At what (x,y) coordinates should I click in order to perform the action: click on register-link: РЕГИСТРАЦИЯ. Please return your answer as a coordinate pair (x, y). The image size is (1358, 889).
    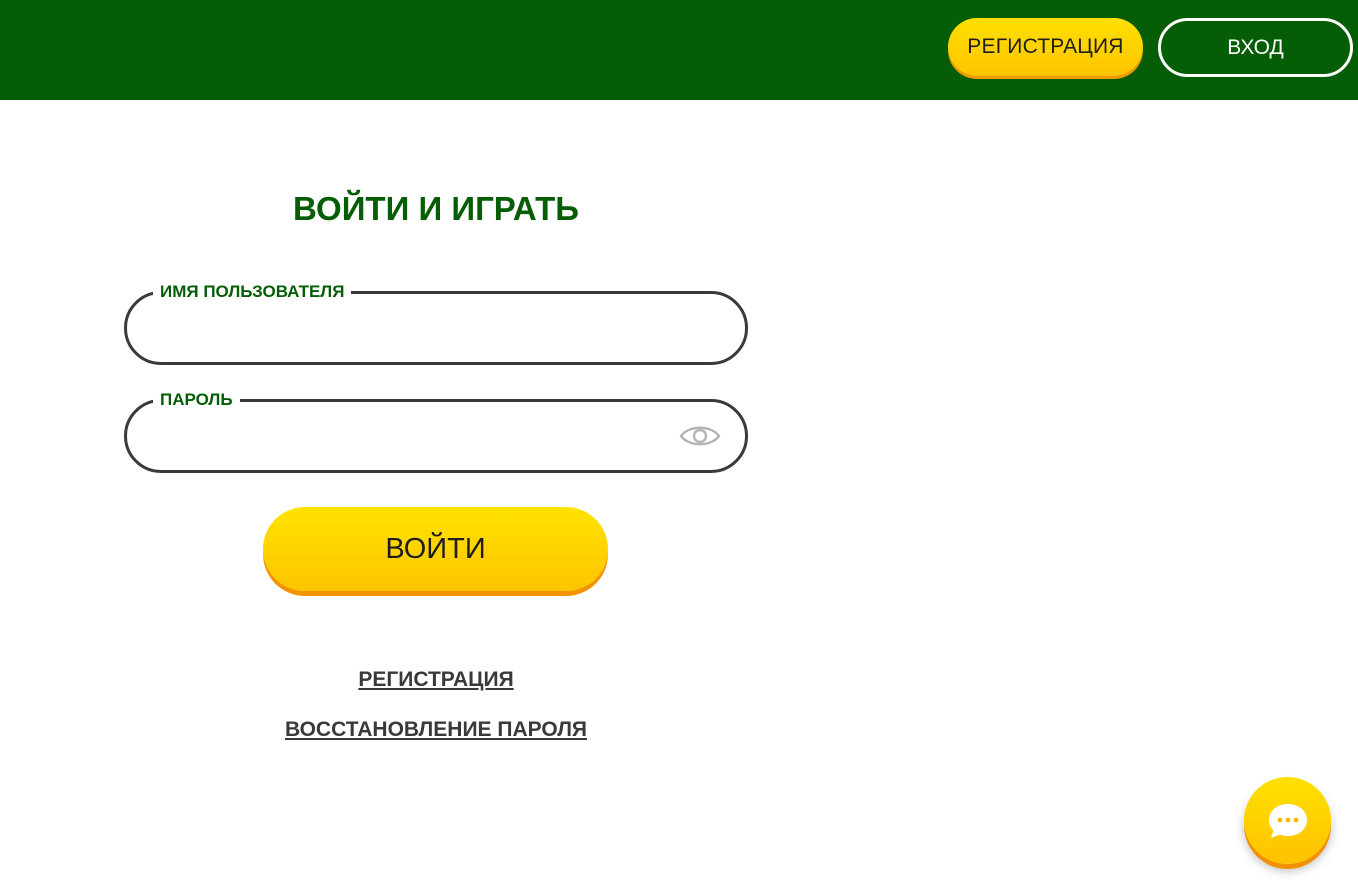
    Looking at the image, I should click on (435, 679).